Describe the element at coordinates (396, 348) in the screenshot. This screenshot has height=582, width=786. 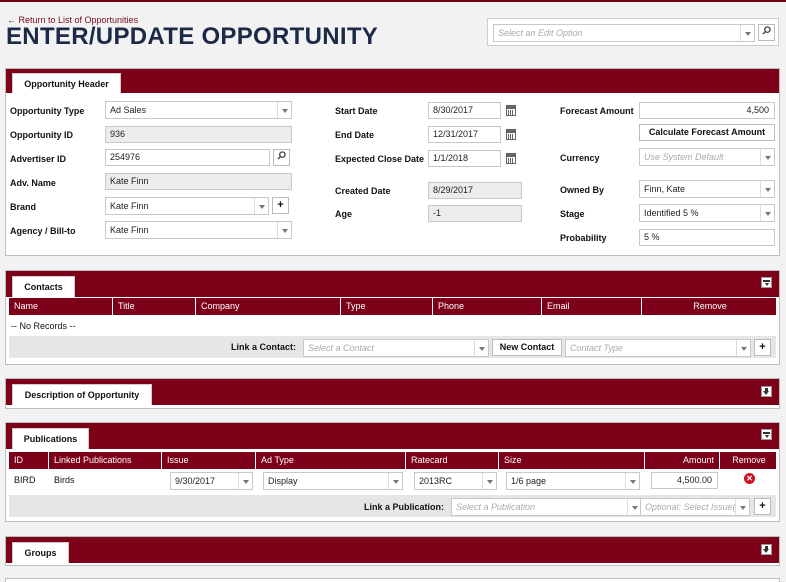
I see `contact-select: Select a Contact` at that location.